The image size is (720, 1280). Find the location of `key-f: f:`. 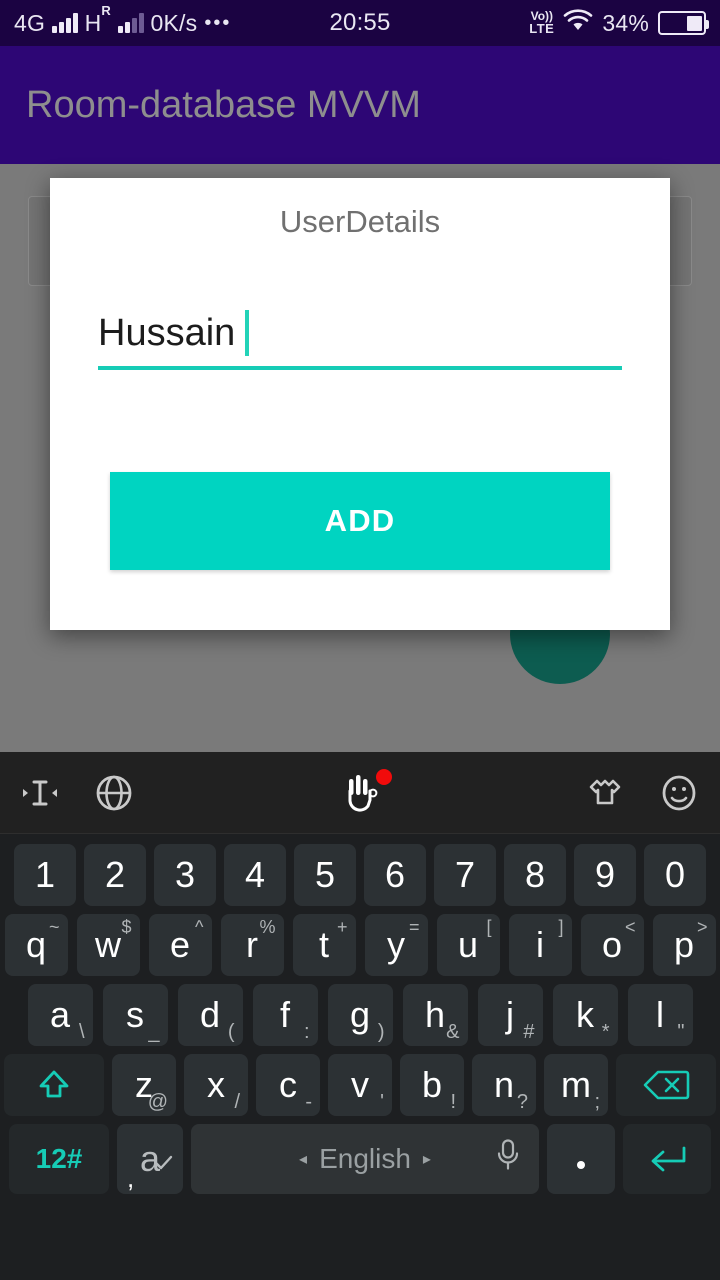

key-f: f: is located at coordinates (285, 1015).